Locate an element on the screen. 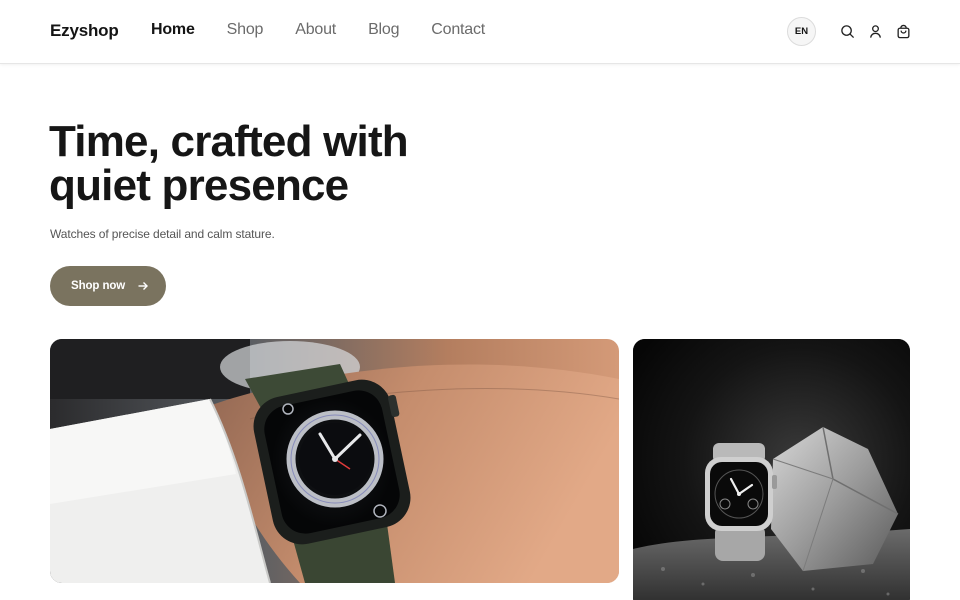 Image resolution: width=960 pixels, height=600 pixels. shop-now-button: Shop now is located at coordinates (108, 286).